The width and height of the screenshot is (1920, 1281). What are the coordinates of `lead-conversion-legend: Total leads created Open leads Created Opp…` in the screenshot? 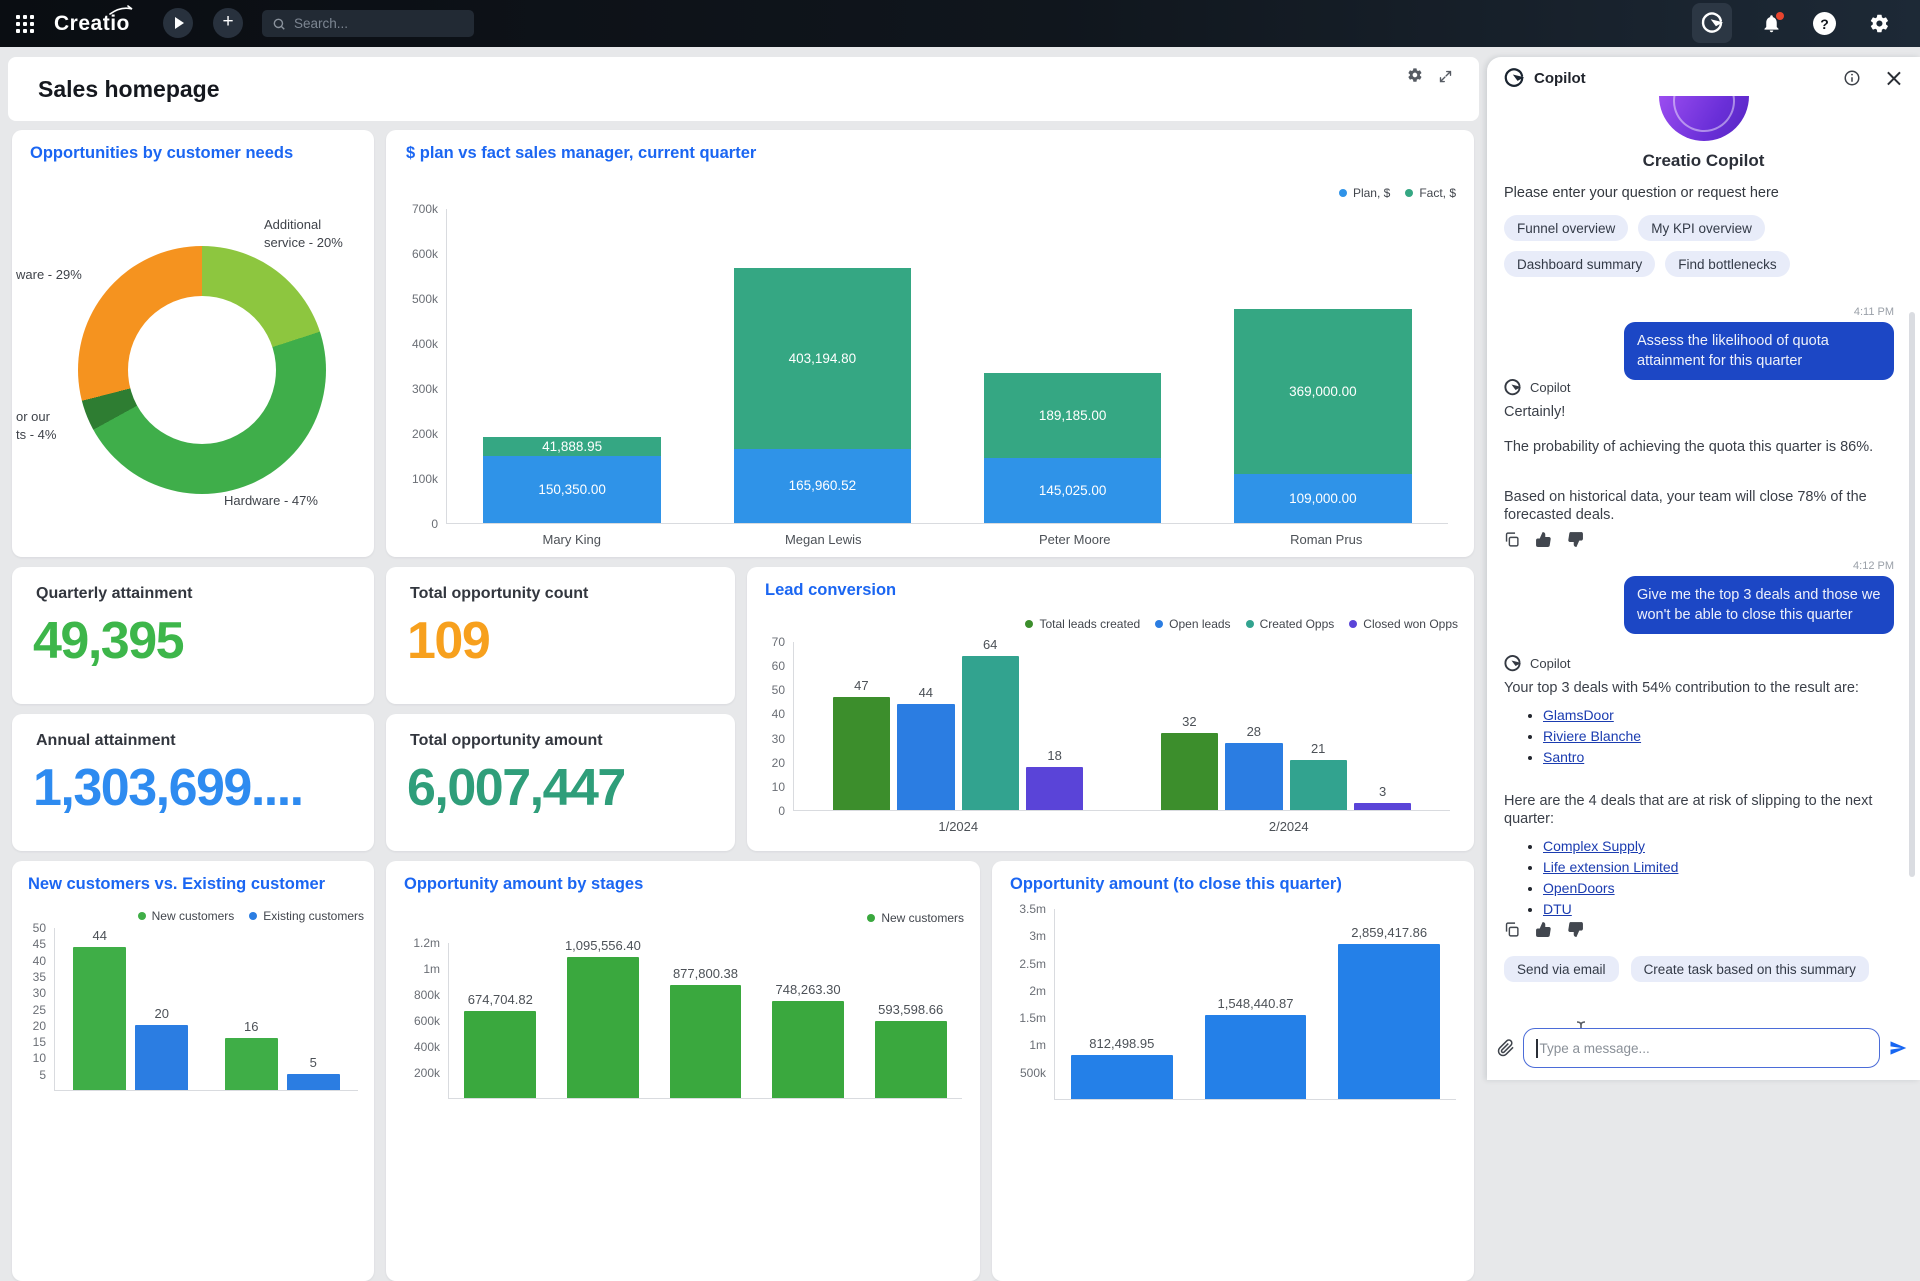 It's located at (1241, 624).